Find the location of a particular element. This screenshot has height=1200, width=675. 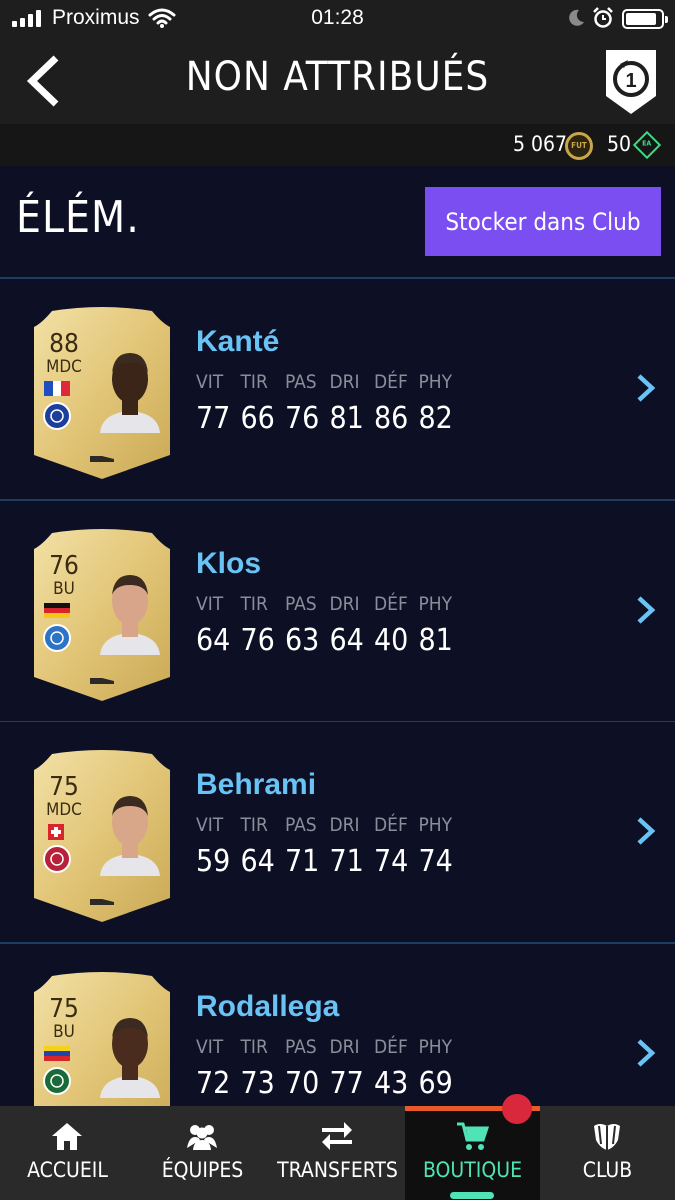

stat-column: VIT 59 is located at coordinates (218, 846).